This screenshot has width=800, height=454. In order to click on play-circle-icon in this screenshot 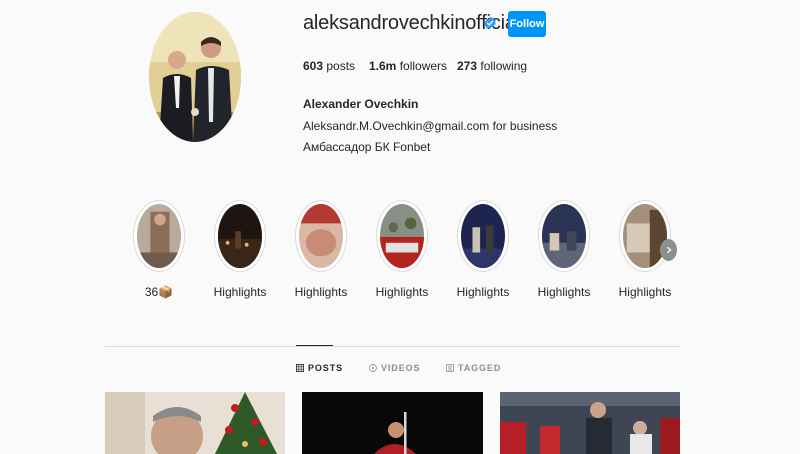, I will do `click(373, 368)`.